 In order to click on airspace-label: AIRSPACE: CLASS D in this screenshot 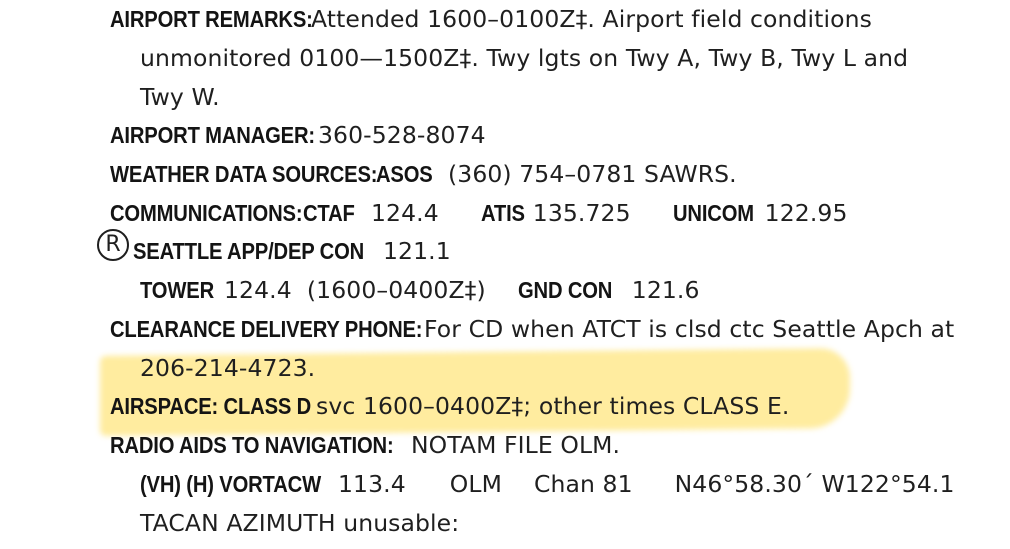, I will do `click(211, 406)`.